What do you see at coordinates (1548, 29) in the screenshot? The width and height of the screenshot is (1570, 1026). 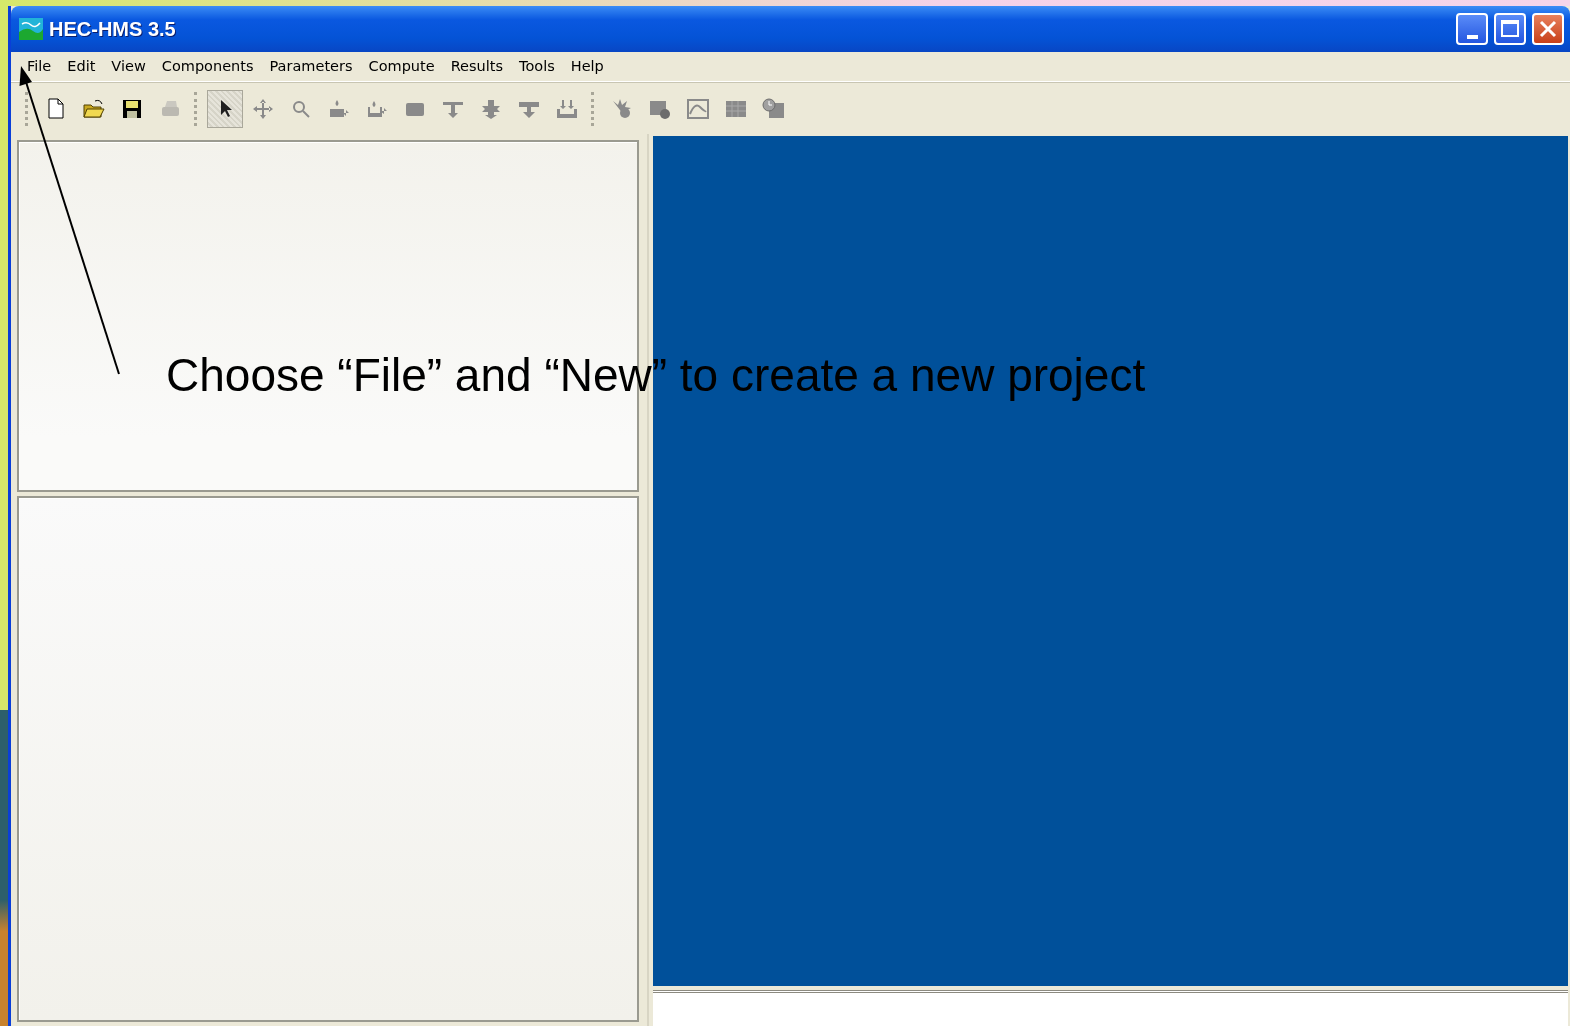 I see `close-button` at bounding box center [1548, 29].